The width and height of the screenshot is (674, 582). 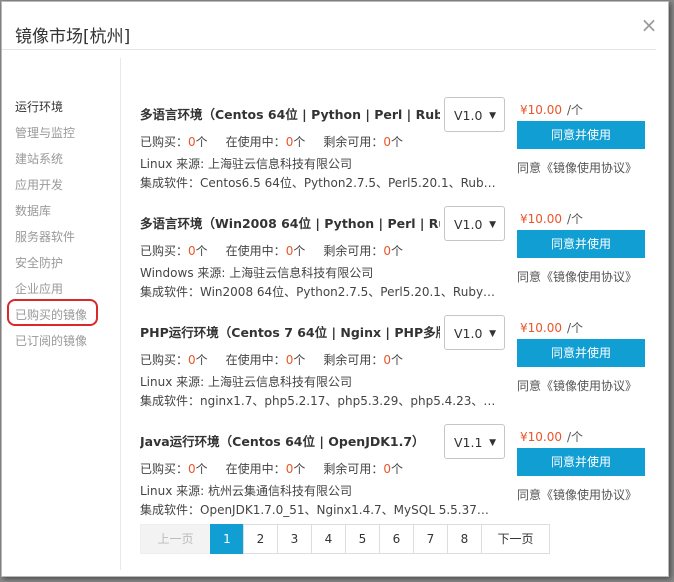 I want to click on sidebar-item-subscribed-images: 已订阅的镜像, so click(x=51, y=340).